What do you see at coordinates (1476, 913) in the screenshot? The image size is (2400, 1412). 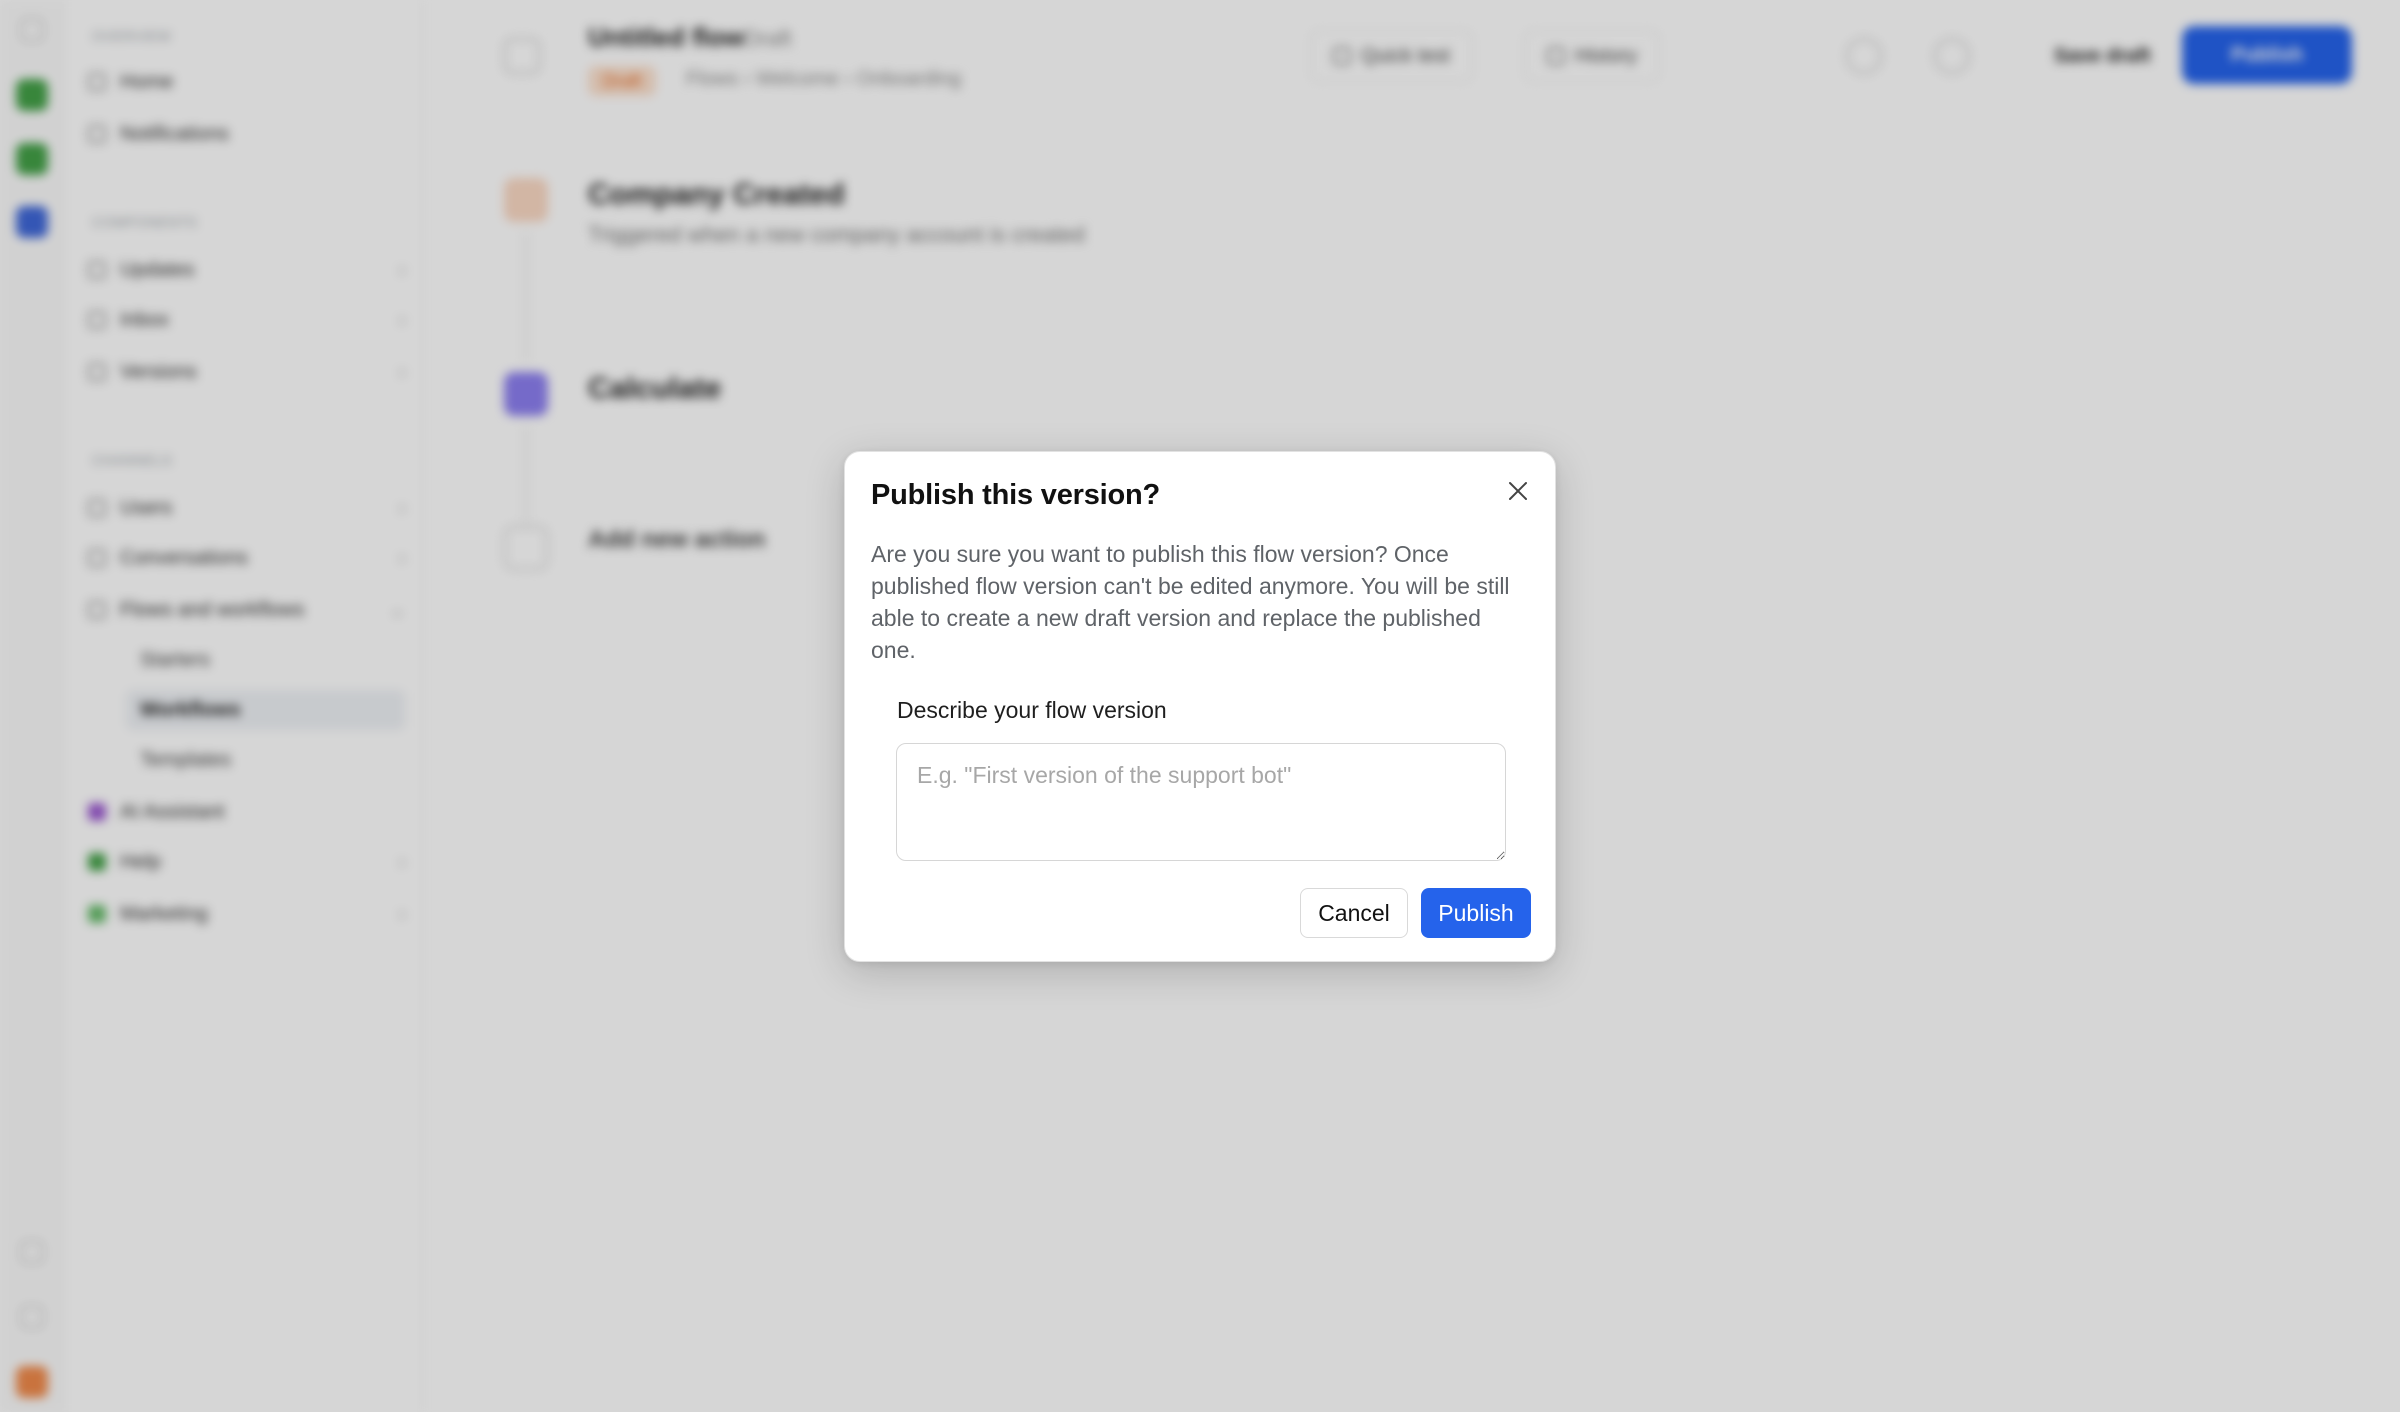 I see `publish-button: Publish` at bounding box center [1476, 913].